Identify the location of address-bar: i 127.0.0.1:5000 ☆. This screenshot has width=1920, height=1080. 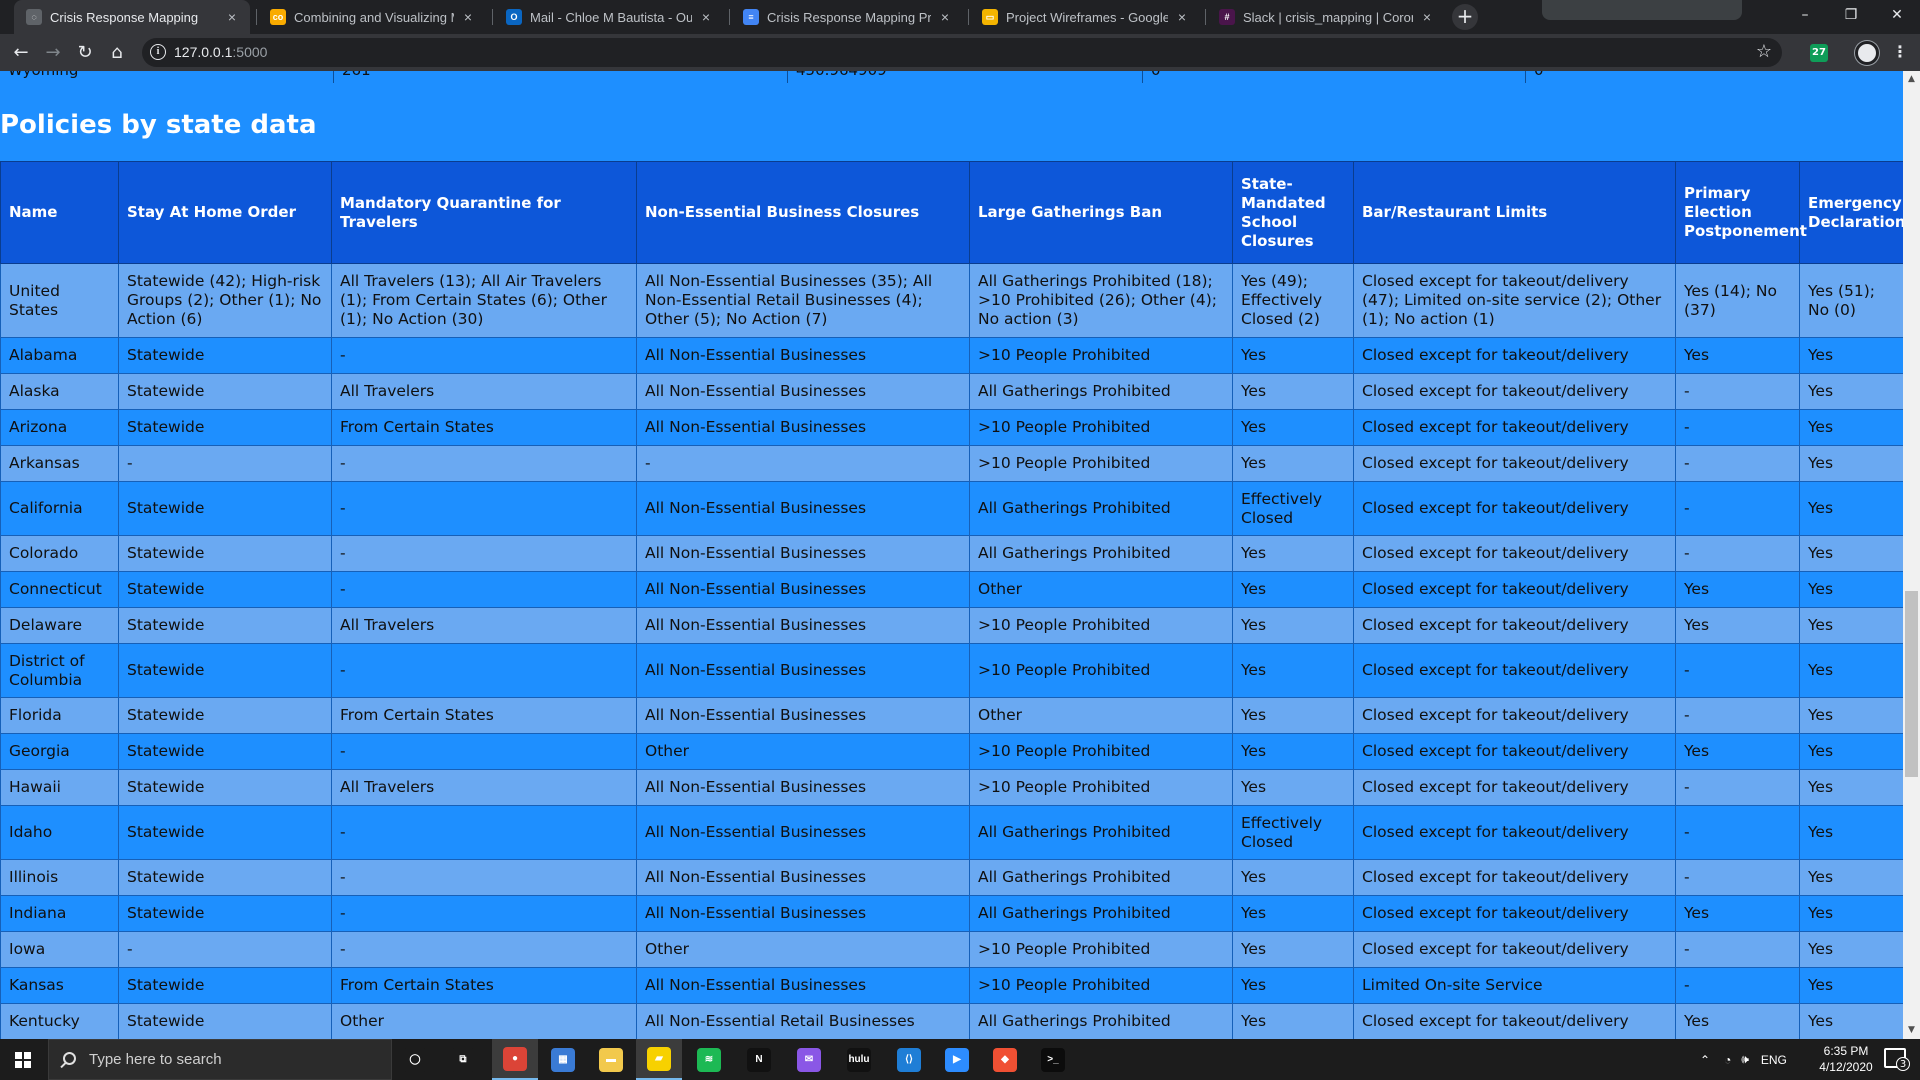
(962, 52).